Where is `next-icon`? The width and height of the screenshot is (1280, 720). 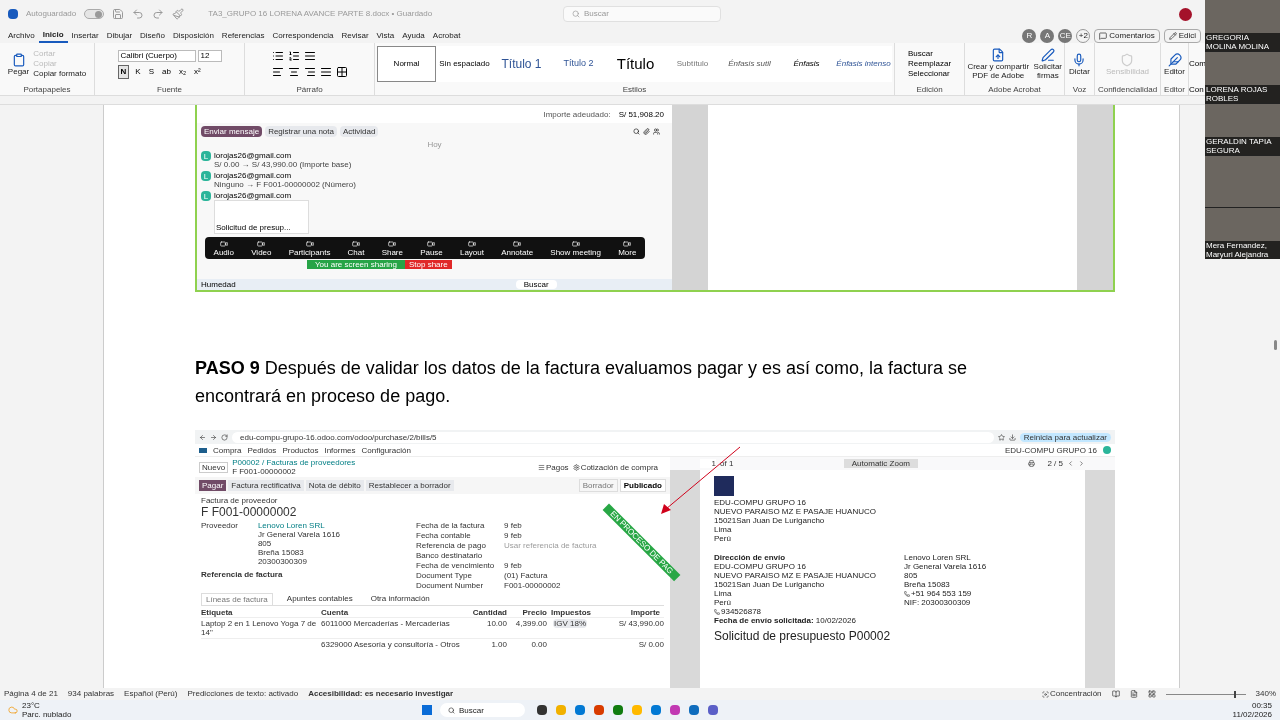 next-icon is located at coordinates (1081, 463).